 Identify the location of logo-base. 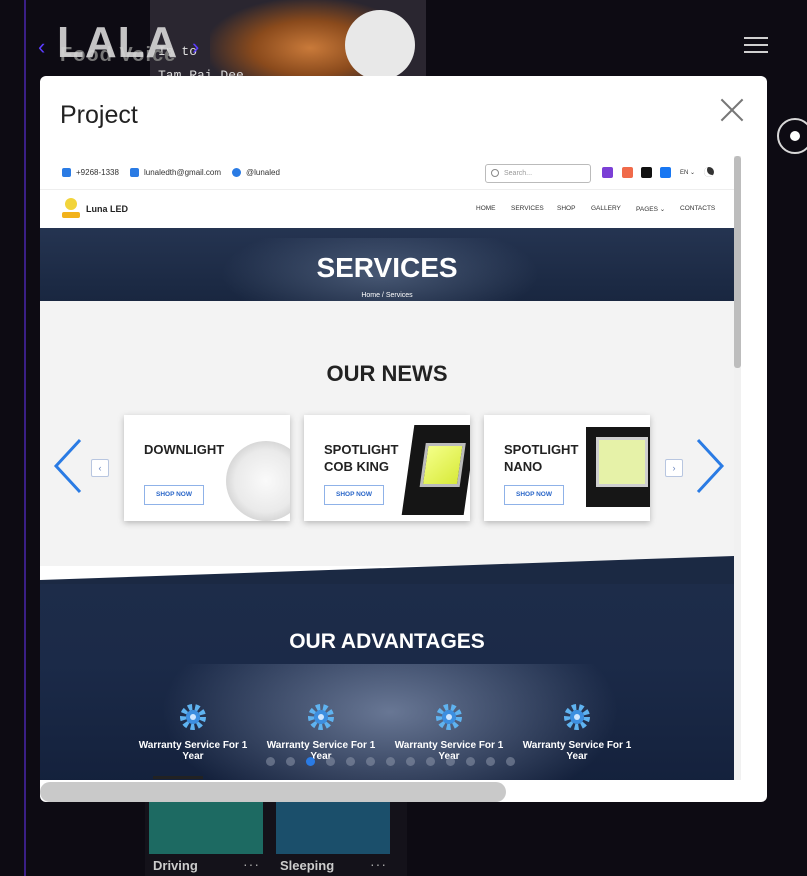
(71, 215).